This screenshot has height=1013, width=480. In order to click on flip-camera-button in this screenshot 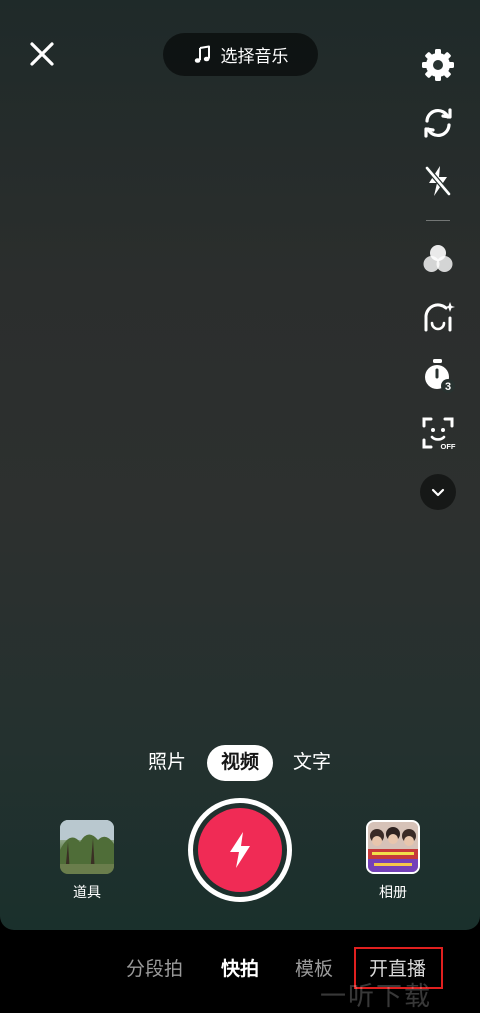, I will do `click(438, 123)`.